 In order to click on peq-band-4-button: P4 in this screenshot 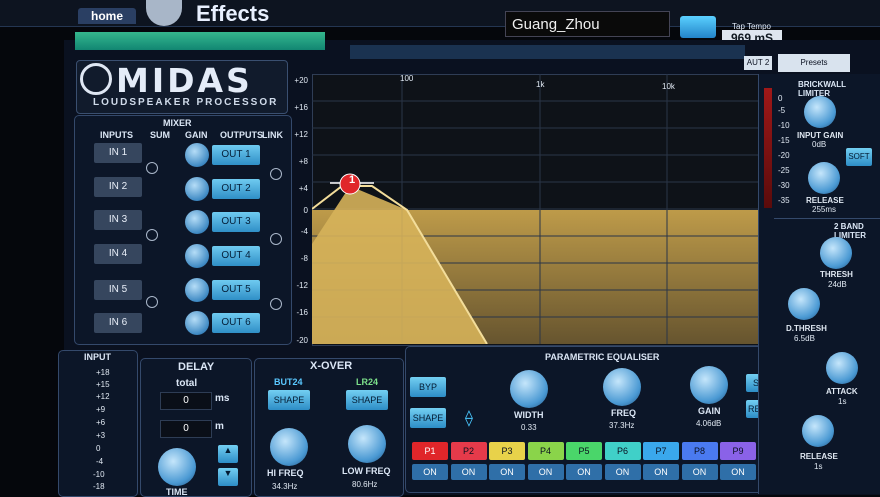, I will do `click(545, 451)`.